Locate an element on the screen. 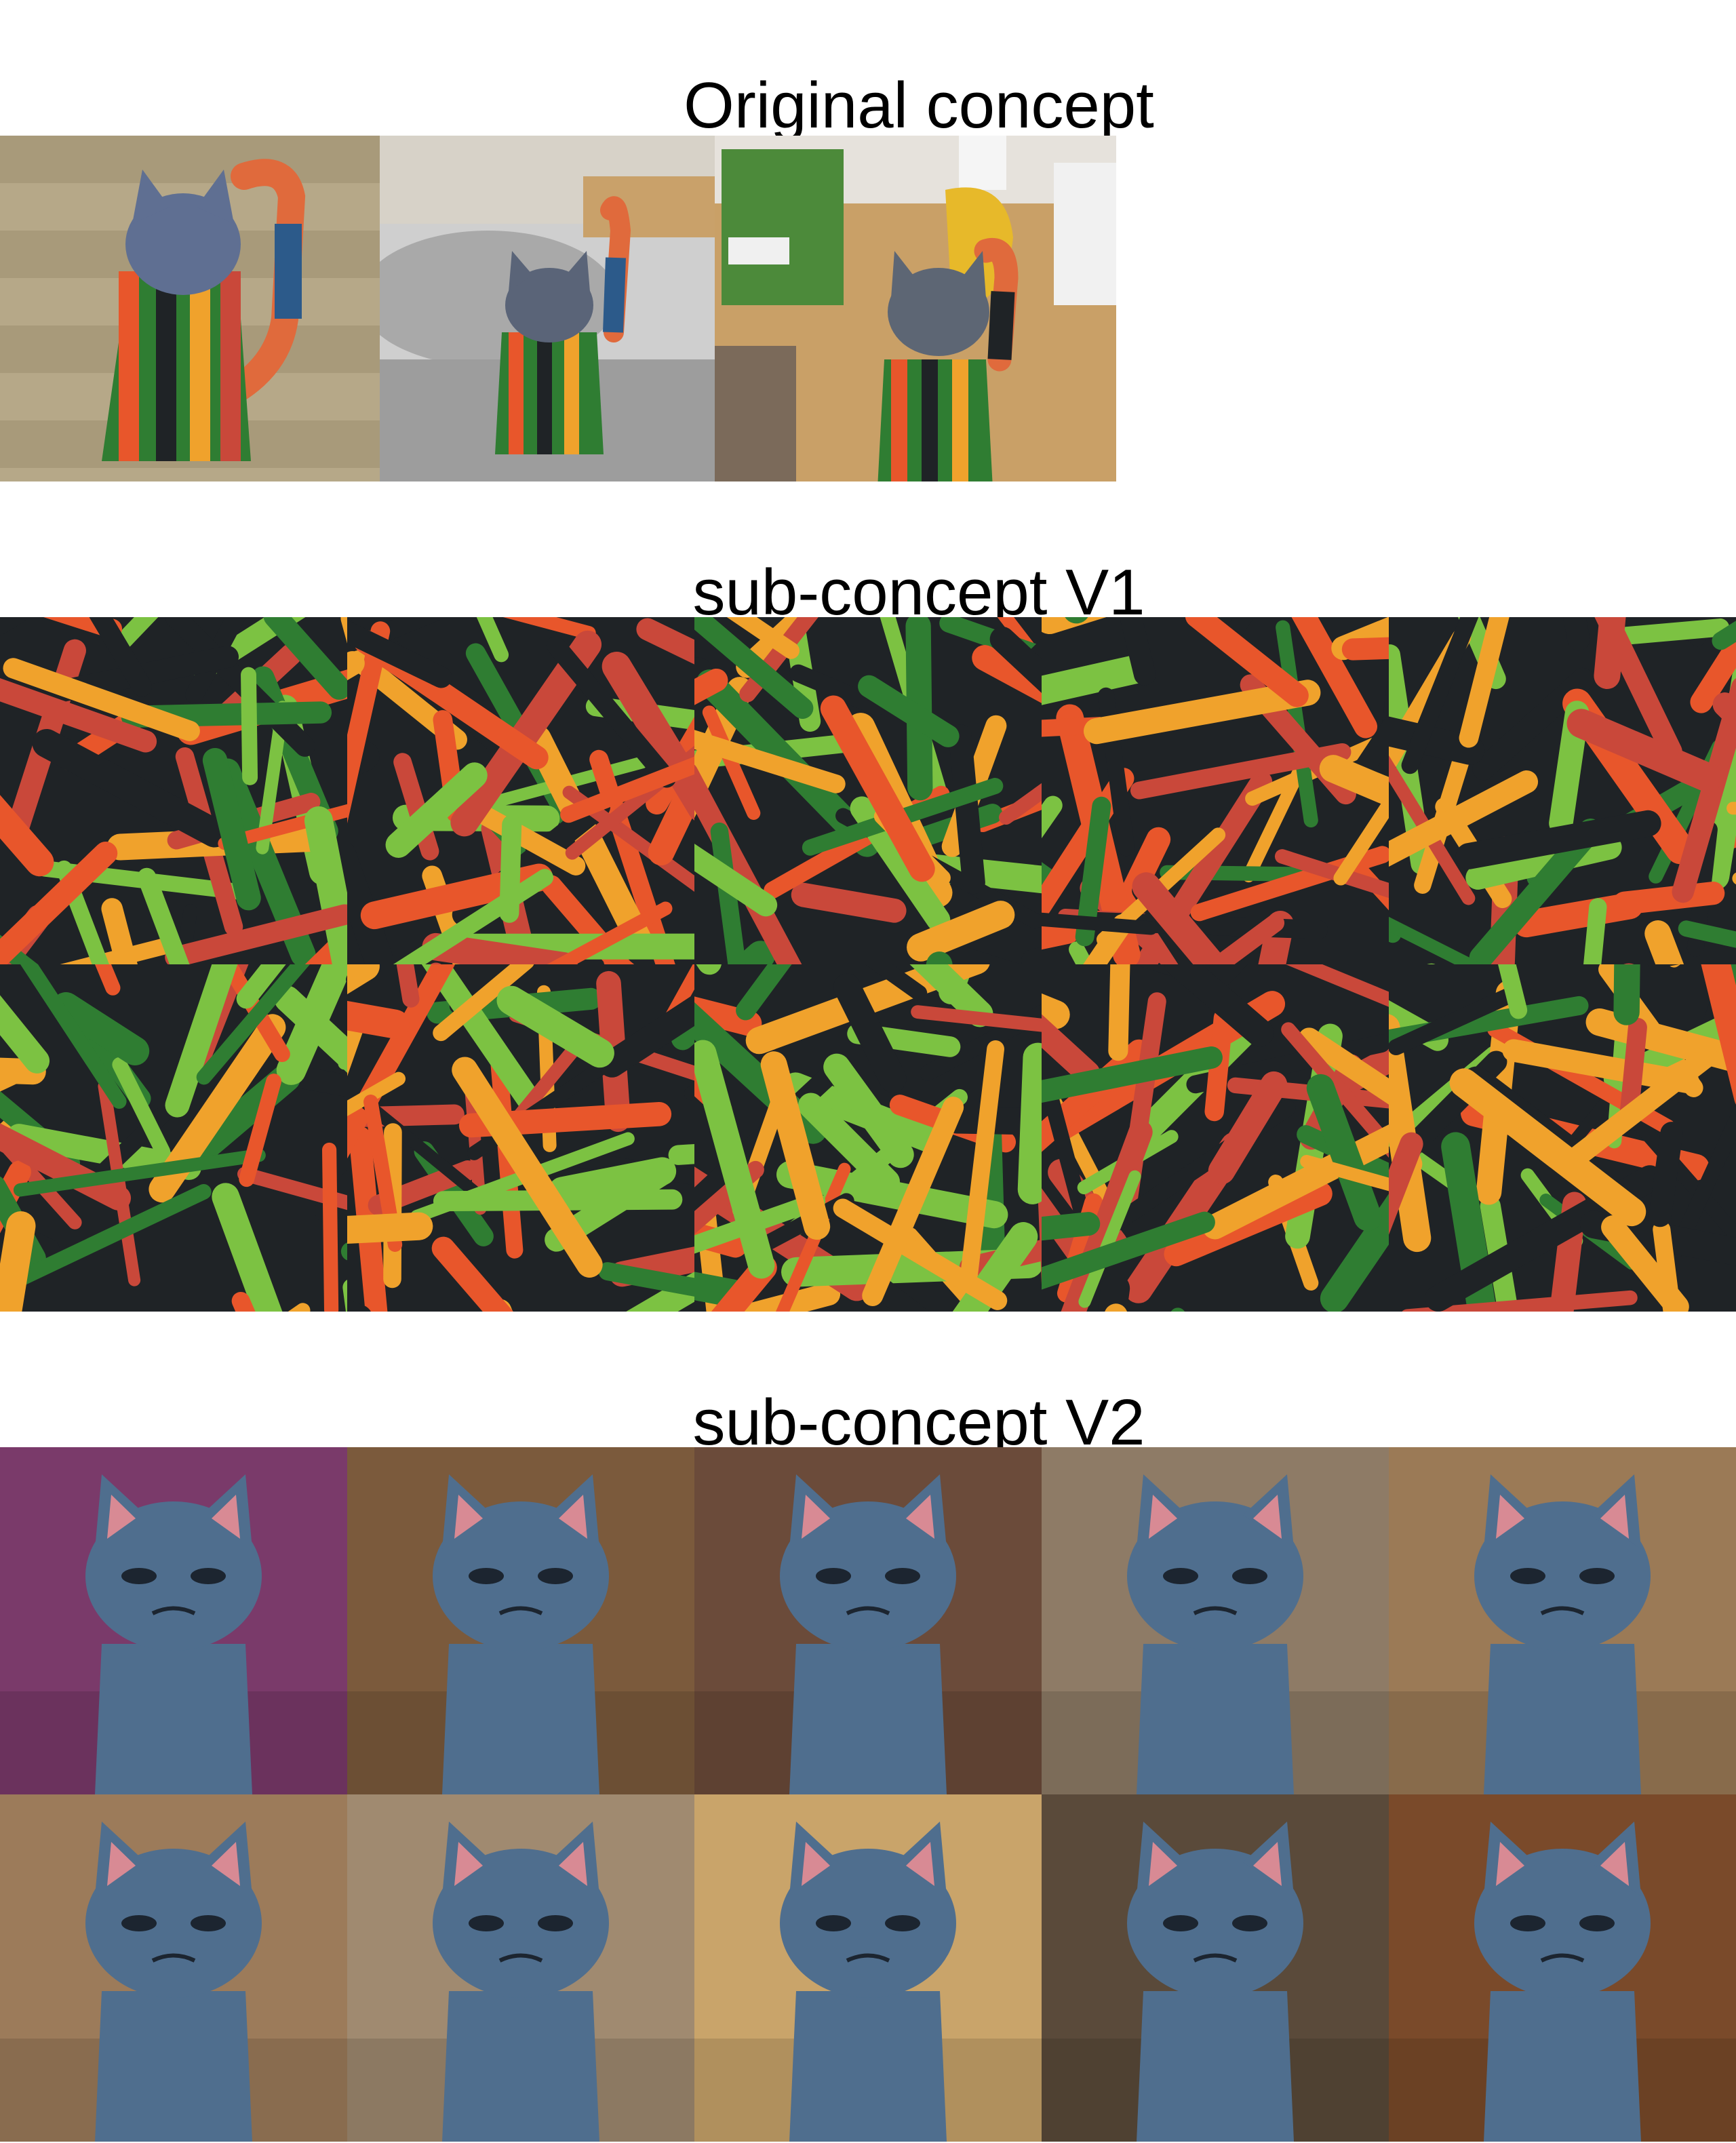 Image resolution: width=1736 pixels, height=2143 pixels. section-title-v2: sub-concept V2 is located at coordinates (919, 1422).